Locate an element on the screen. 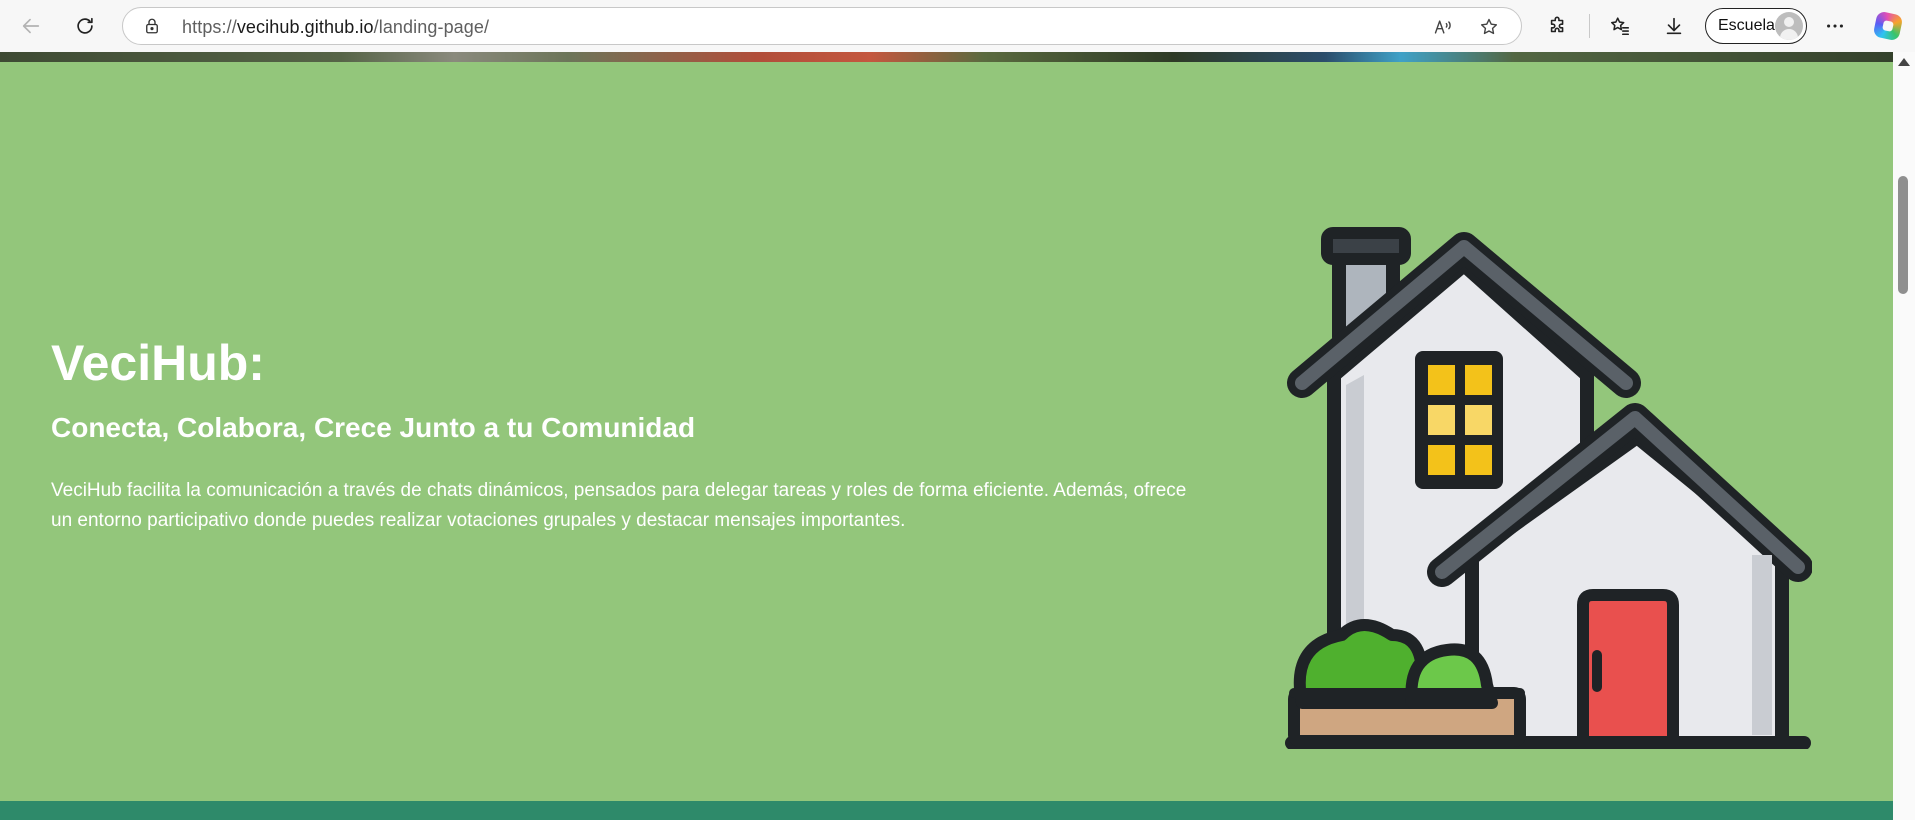 The image size is (1915, 820). scroll-up-arrow-icon is located at coordinates (1904, 62).